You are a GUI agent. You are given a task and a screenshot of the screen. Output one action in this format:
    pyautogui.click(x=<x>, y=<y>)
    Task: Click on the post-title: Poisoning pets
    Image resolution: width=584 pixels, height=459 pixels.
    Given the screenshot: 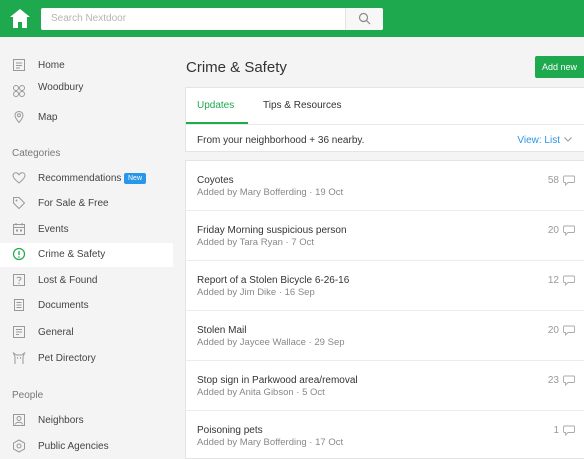 What is the action you would take?
    pyautogui.click(x=230, y=430)
    